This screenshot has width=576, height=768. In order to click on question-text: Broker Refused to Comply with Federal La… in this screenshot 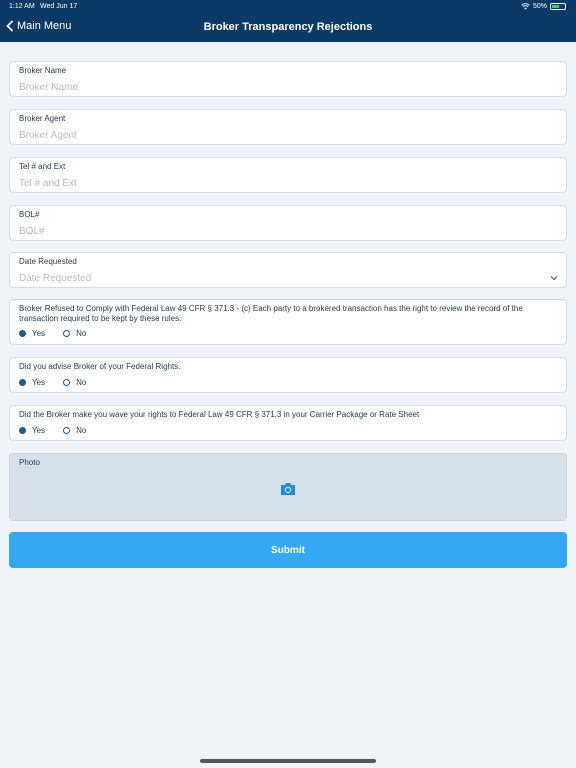, I will do `click(271, 313)`.